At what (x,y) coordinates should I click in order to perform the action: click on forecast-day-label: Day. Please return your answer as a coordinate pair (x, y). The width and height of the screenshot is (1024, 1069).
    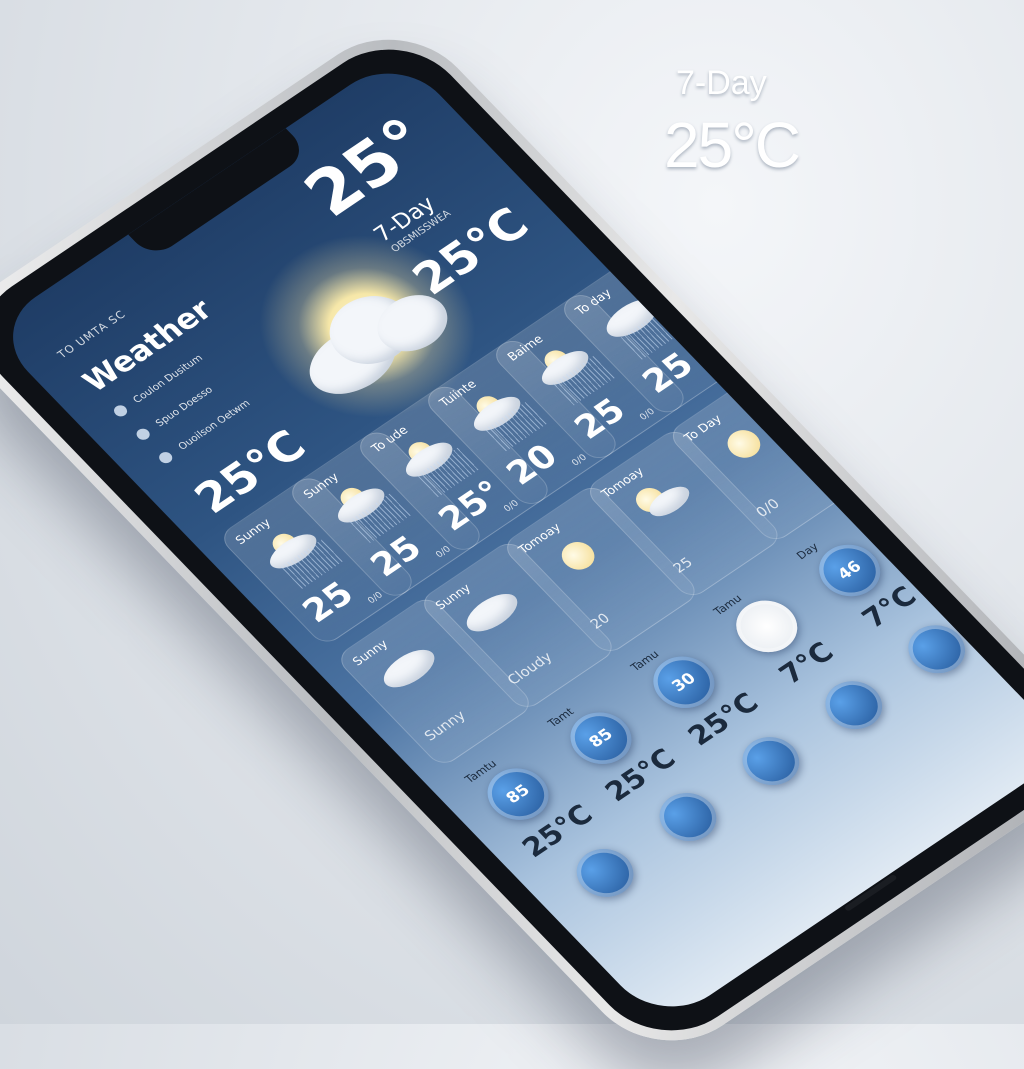
    Looking at the image, I should click on (807, 551).